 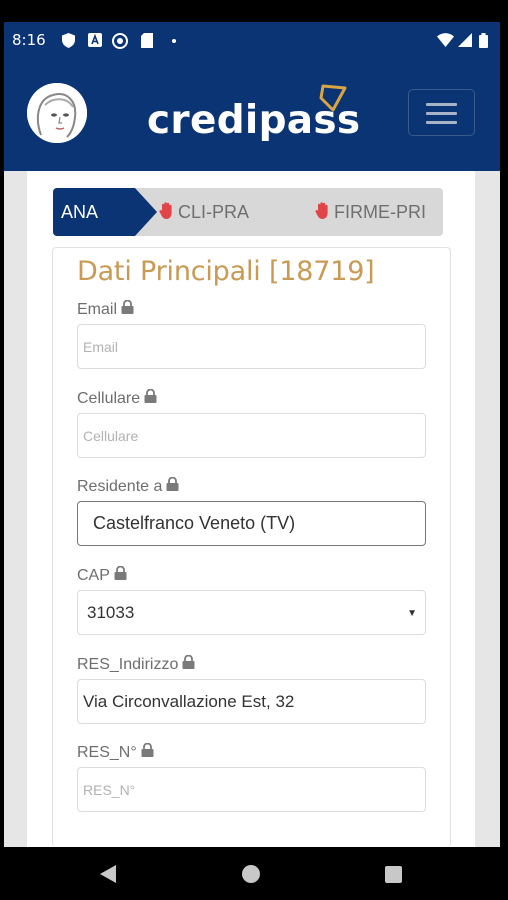 What do you see at coordinates (57, 113) in the screenshot?
I see `user-avatar` at bounding box center [57, 113].